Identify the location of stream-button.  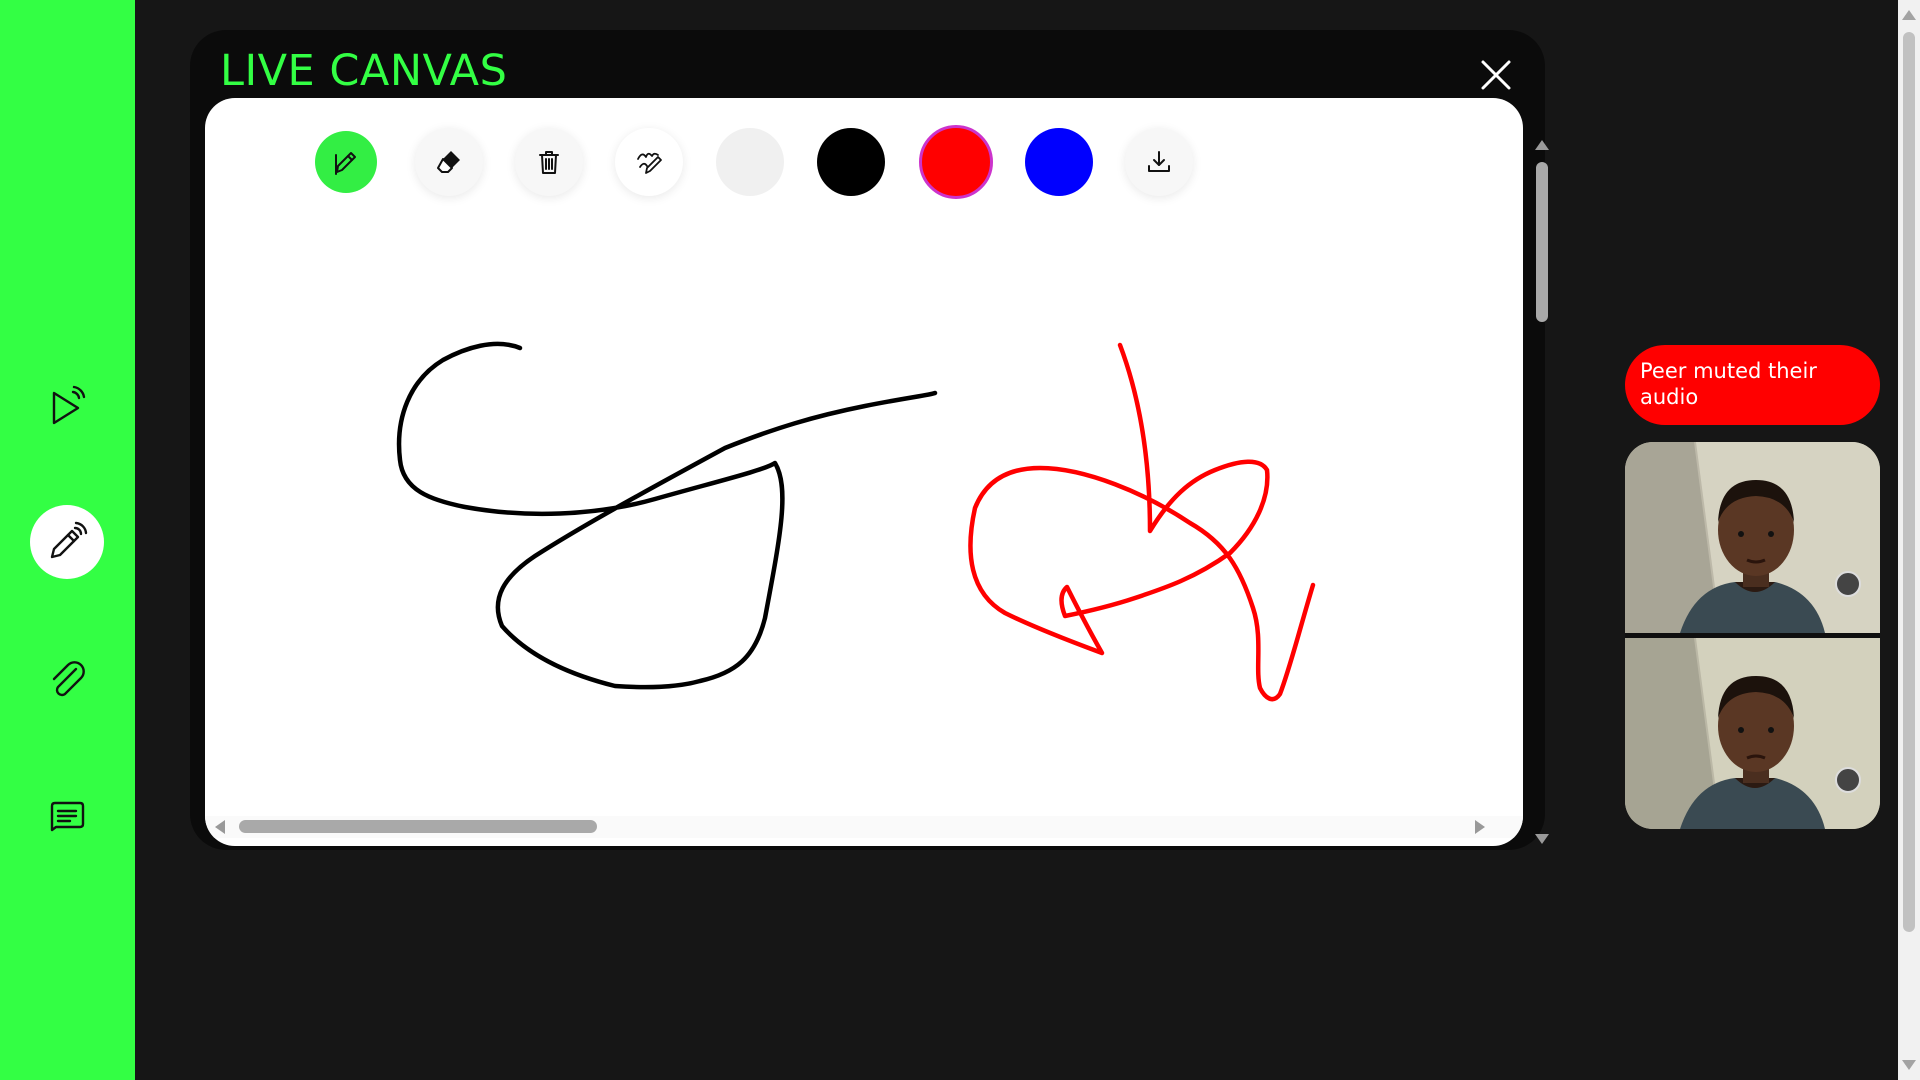
(67, 406).